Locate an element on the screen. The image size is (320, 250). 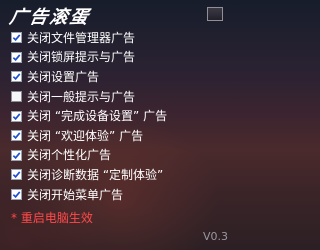
option-general-tips-ads: 关闭一般提示与广告 is located at coordinates (120, 97).